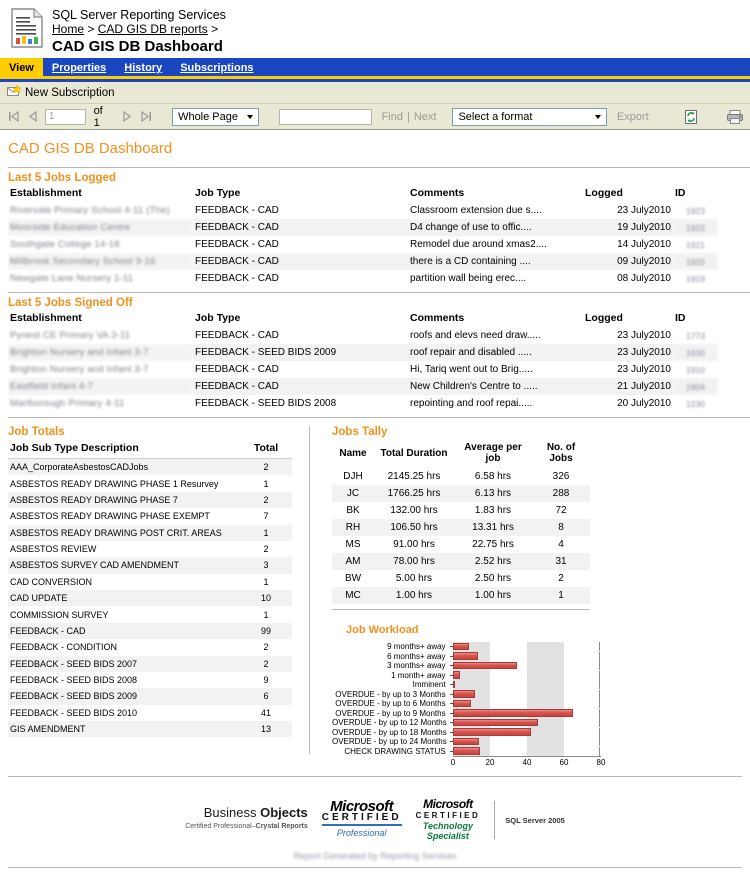 Image resolution: width=750 pixels, height=896 pixels. What do you see at coordinates (325, 116) in the screenshot?
I see `search-input` at bounding box center [325, 116].